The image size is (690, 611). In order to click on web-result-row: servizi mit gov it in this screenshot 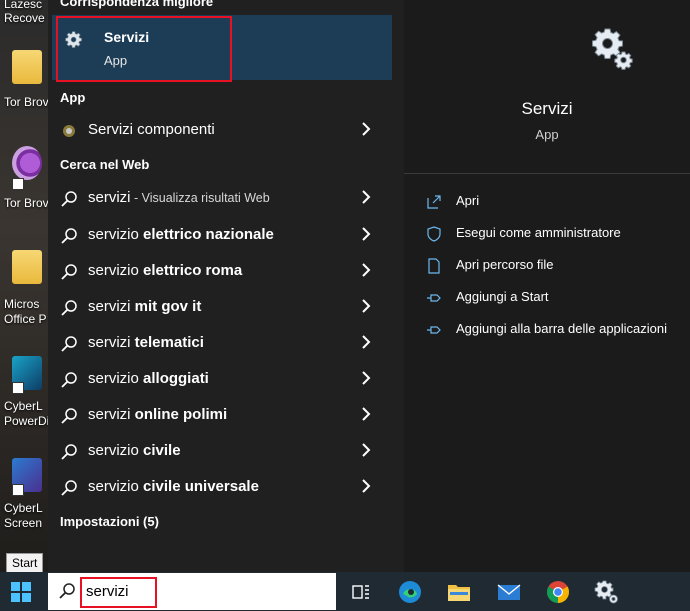, I will do `click(218, 307)`.